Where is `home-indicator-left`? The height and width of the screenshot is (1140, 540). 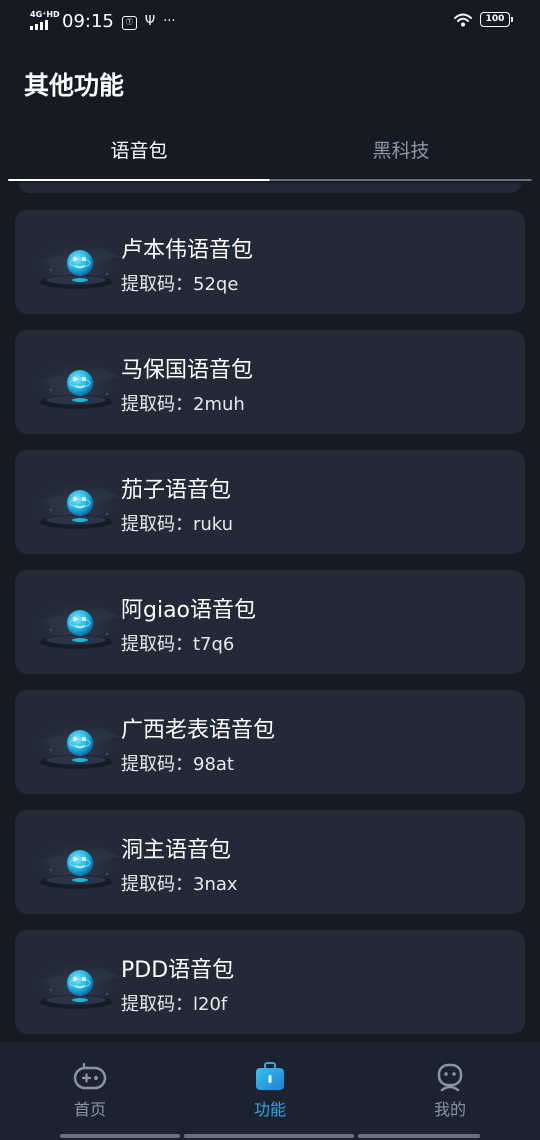
home-indicator-left is located at coordinates (120, 1136).